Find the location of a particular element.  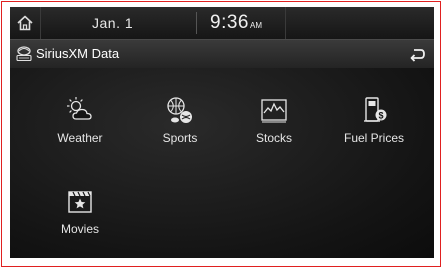

menu-item-label: Movies is located at coordinates (79, 229).